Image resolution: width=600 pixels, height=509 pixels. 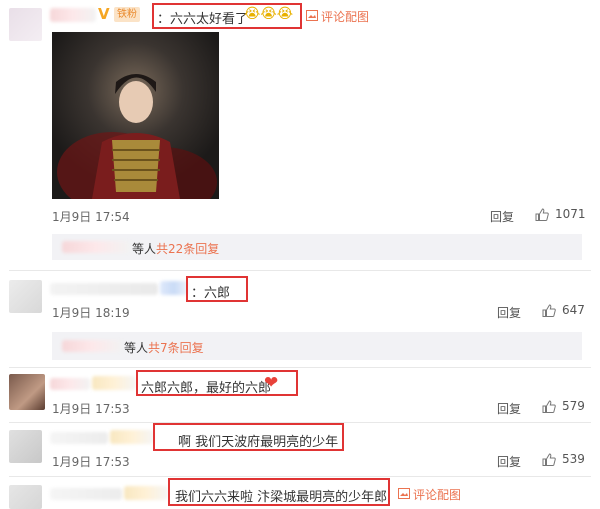 What do you see at coordinates (91, 313) in the screenshot?
I see `comment-date: 1月9日 18:19` at bounding box center [91, 313].